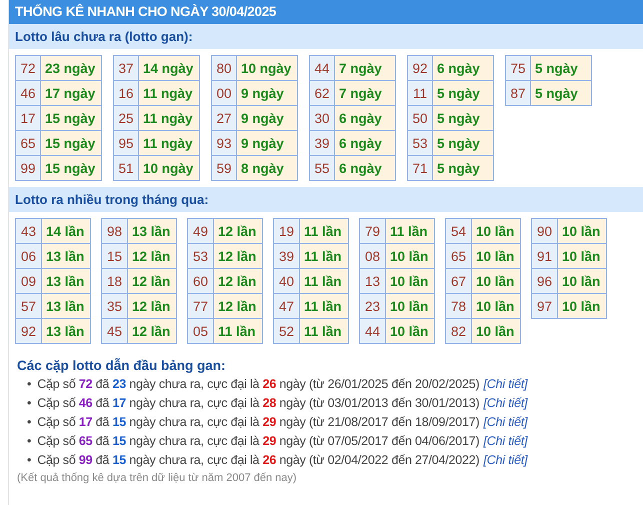  What do you see at coordinates (545, 281) in the screenshot?
I see `number-cell: 96` at bounding box center [545, 281].